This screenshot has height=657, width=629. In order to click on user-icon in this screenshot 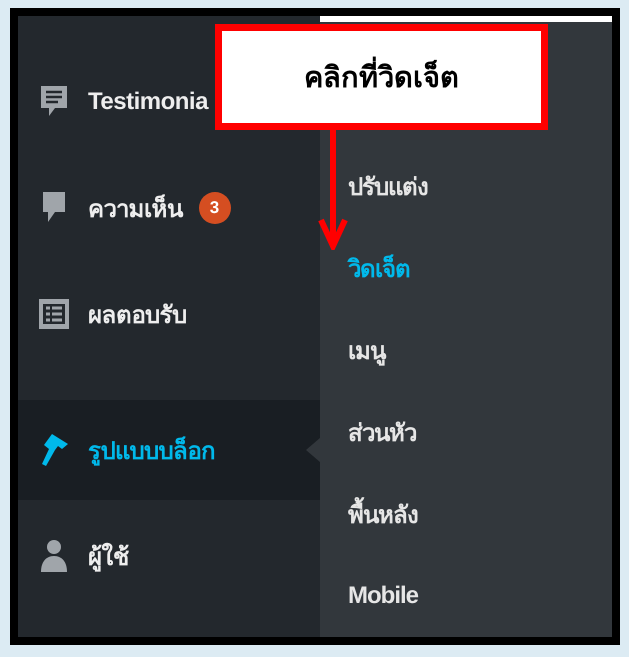, I will do `click(54, 556)`.